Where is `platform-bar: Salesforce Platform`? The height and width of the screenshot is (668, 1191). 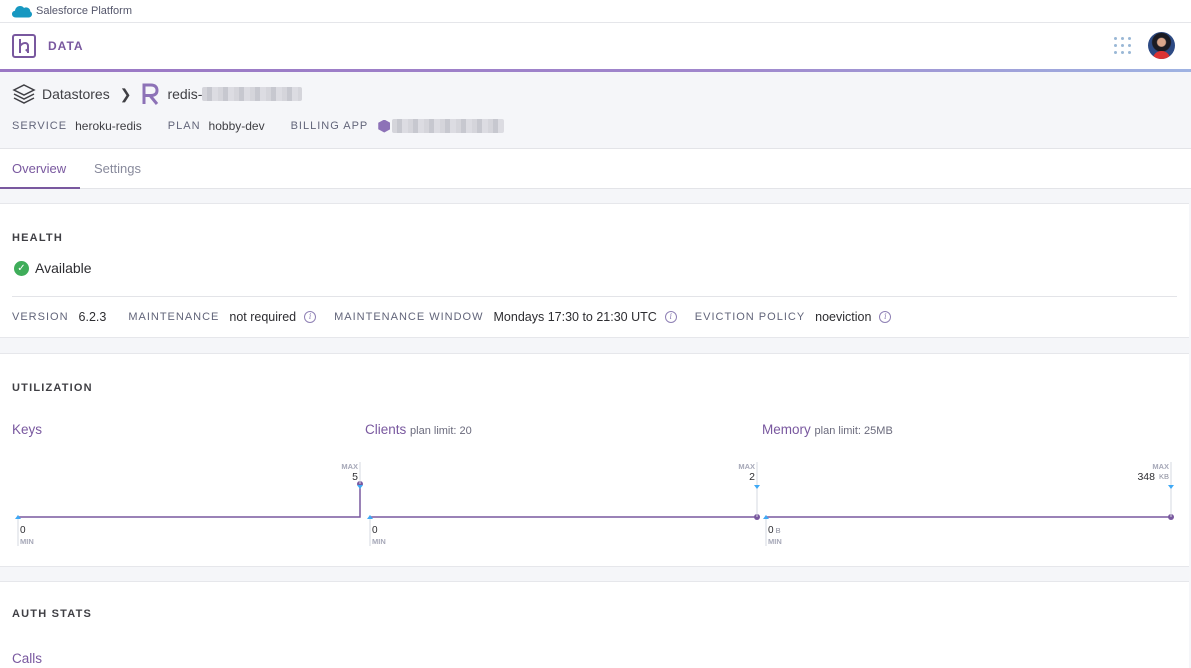
platform-bar: Salesforce Platform is located at coordinates (595, 11).